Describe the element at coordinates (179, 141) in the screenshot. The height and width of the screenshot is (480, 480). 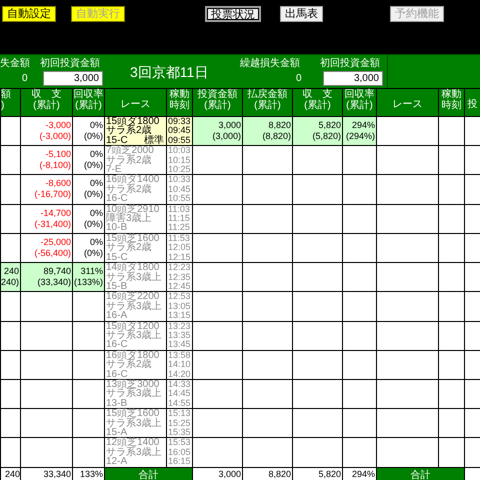
I see `time-text: 09:55` at that location.